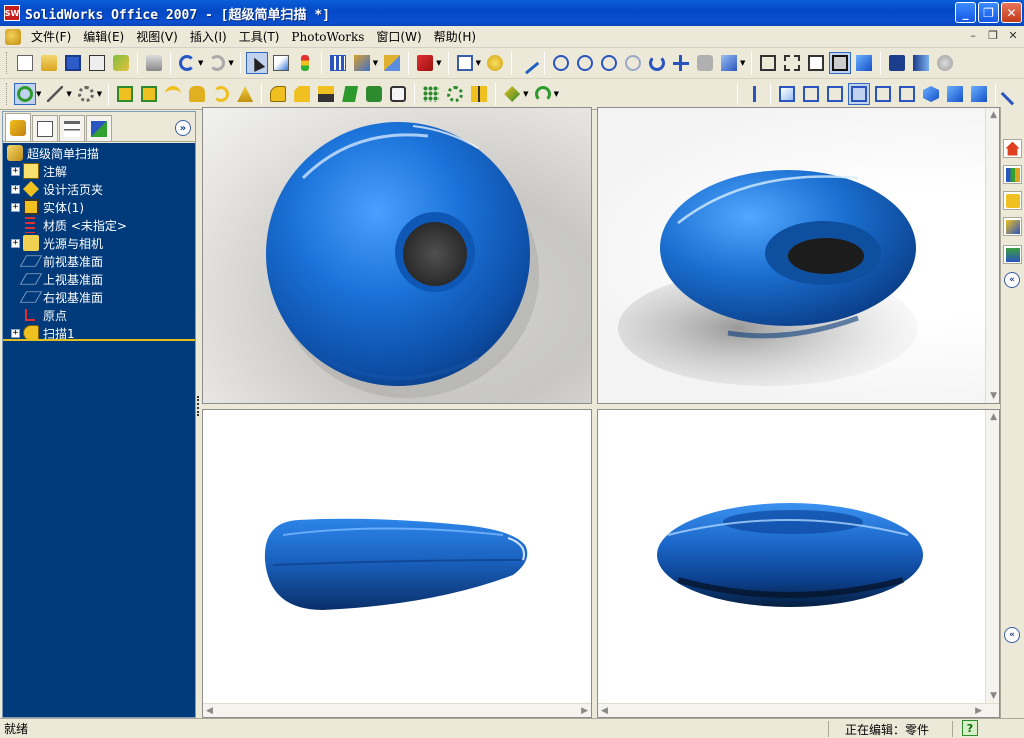 This screenshot has height=738, width=1024. Describe the element at coordinates (256, 63) in the screenshot. I see `select-button` at that location.